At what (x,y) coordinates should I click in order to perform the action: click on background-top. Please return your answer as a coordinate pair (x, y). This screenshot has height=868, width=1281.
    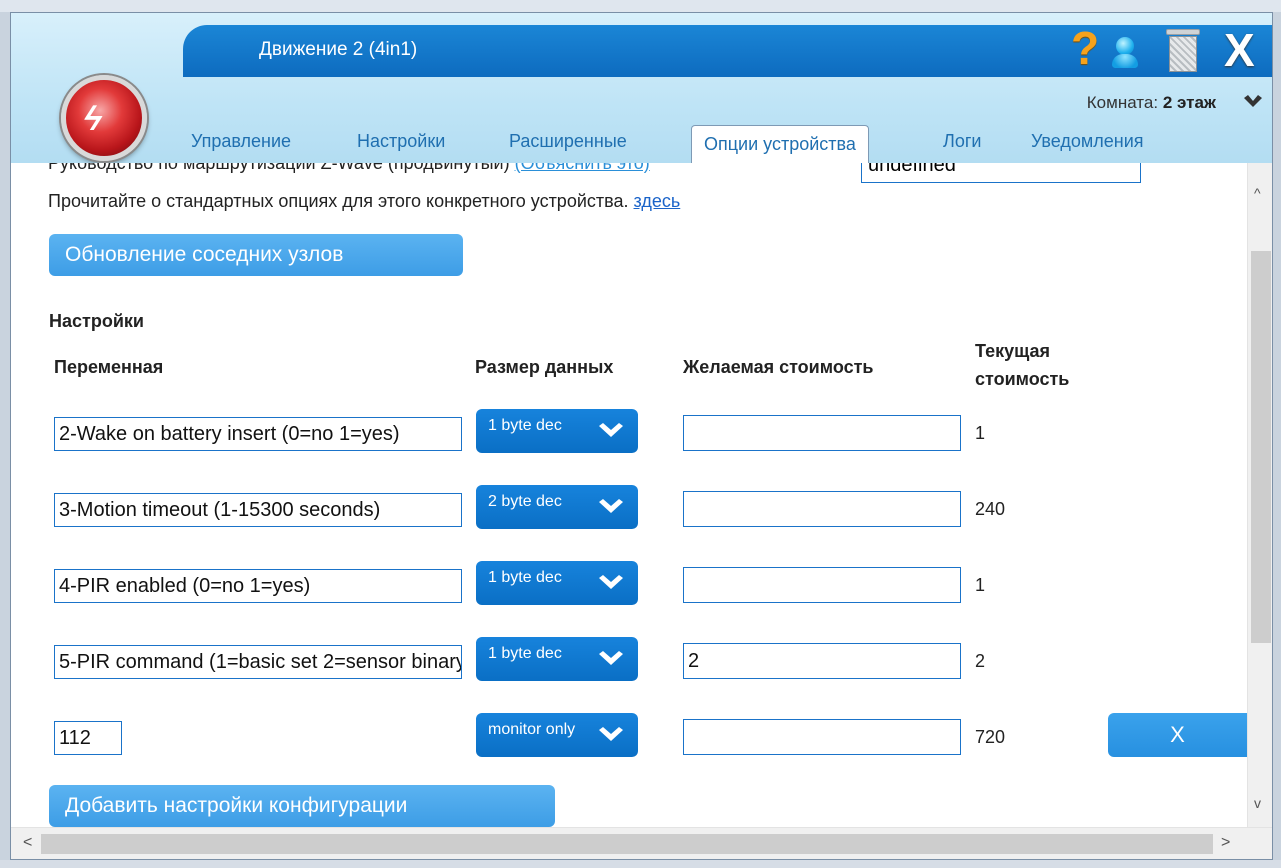
    Looking at the image, I should click on (640, 6).